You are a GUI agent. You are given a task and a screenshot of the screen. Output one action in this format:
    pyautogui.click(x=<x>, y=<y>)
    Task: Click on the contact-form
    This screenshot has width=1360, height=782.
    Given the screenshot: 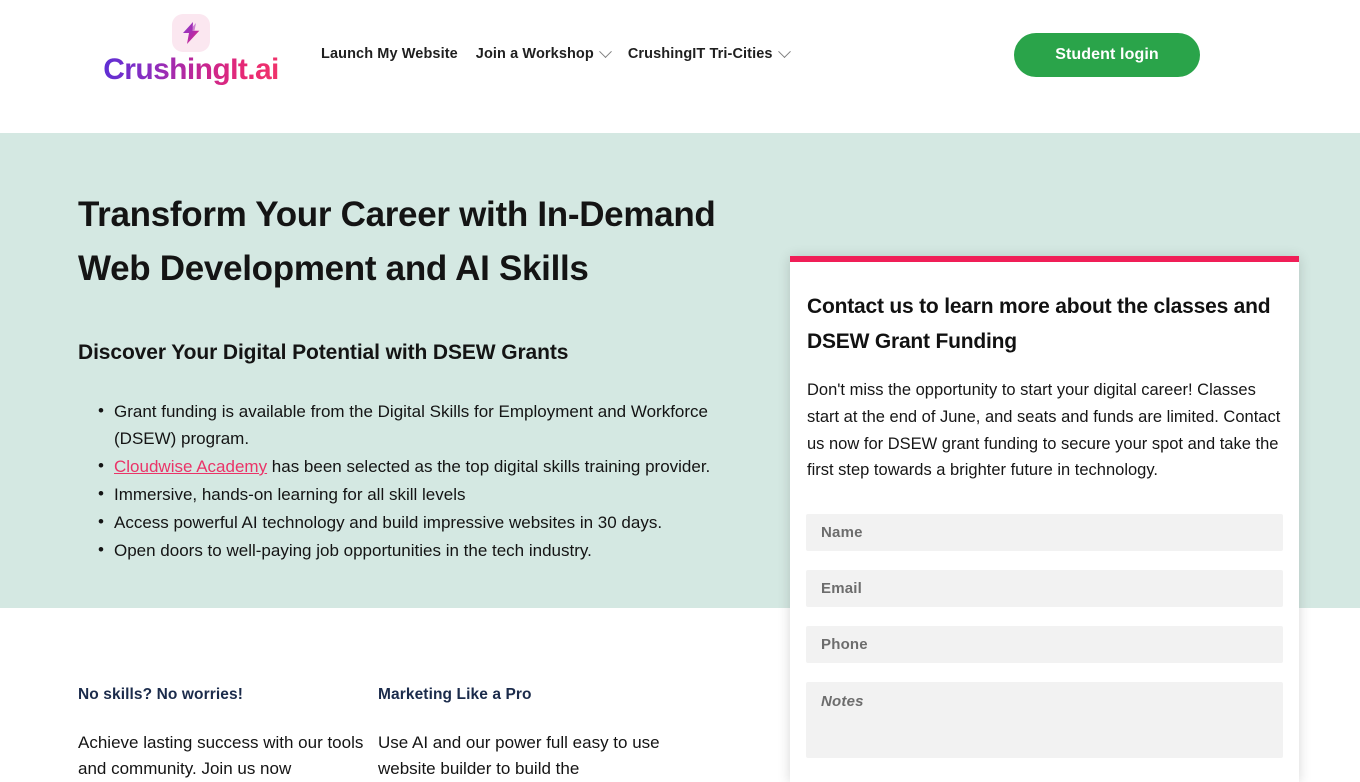 What is the action you would take?
    pyautogui.click(x=1044, y=636)
    